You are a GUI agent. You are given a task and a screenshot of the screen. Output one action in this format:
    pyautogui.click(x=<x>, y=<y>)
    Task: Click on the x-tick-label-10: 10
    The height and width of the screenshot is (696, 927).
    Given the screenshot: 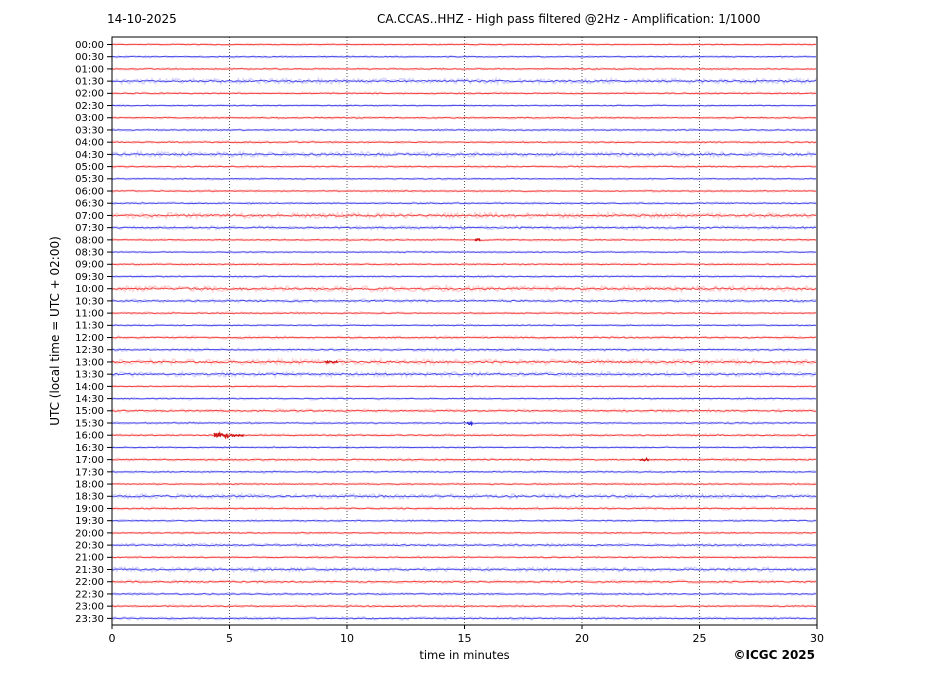 What is the action you would take?
    pyautogui.click(x=347, y=638)
    